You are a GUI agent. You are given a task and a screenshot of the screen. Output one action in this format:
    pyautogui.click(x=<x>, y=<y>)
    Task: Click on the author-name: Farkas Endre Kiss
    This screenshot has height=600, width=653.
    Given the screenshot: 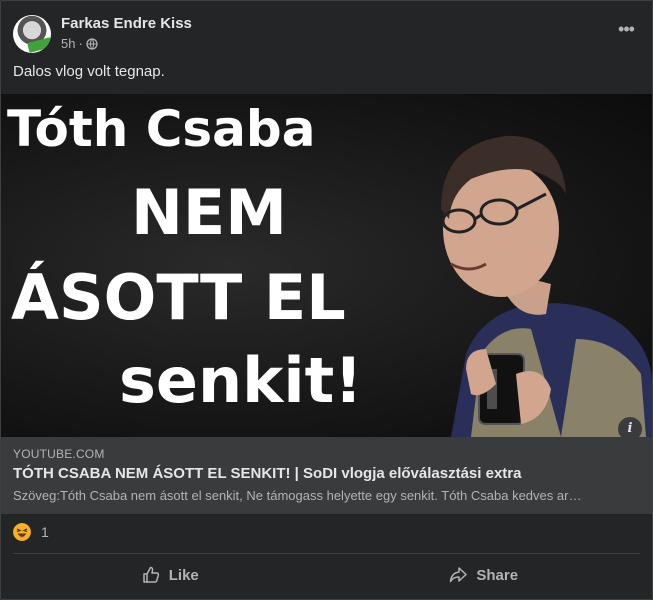 What is the action you would take?
    pyautogui.click(x=126, y=23)
    